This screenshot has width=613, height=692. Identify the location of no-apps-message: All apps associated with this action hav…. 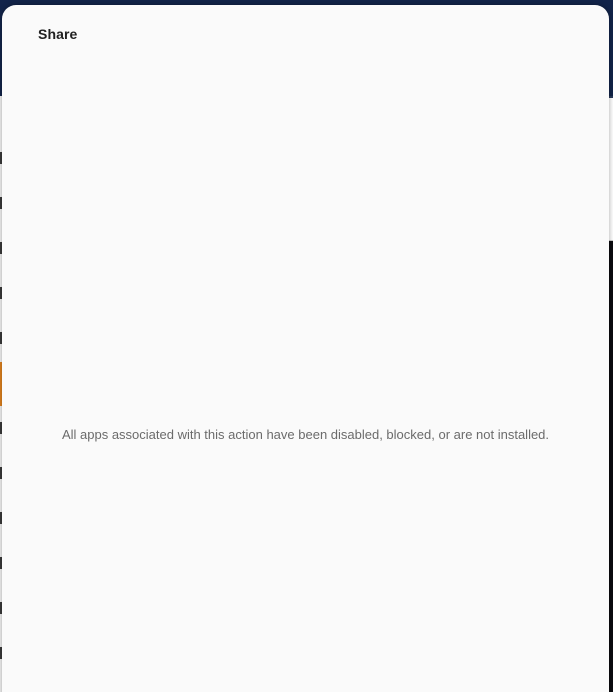
(305, 434).